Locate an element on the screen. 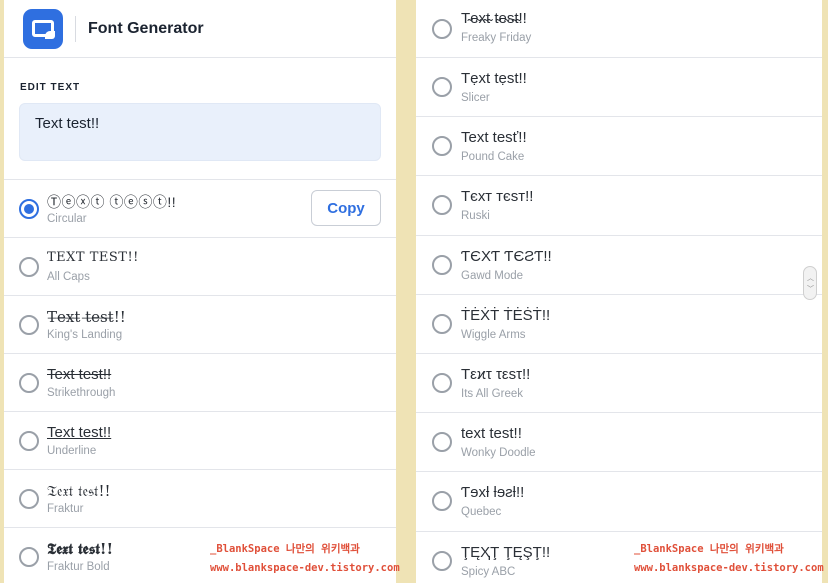 This screenshot has width=828, height=583. font-style-name: Fraktur Bold is located at coordinates (78, 567).